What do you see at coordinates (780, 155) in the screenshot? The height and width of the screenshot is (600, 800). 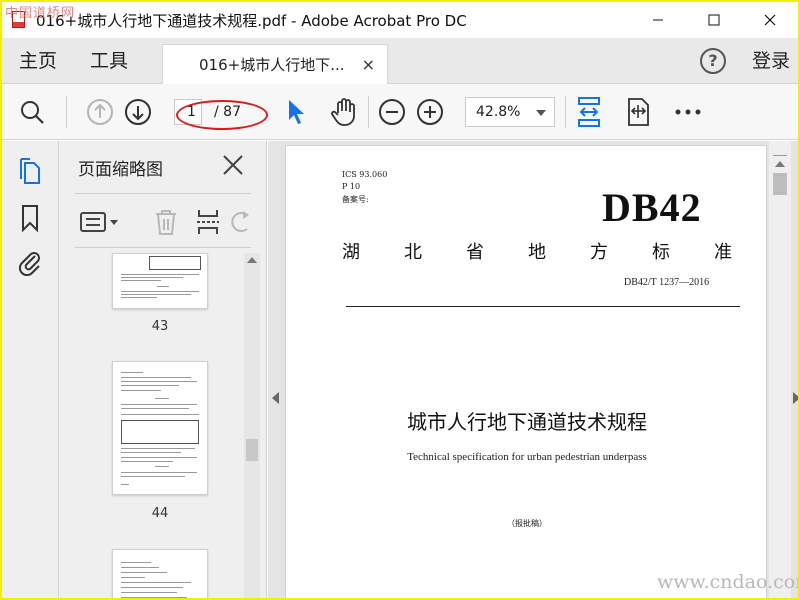 I see `scroll-divider` at bounding box center [780, 155].